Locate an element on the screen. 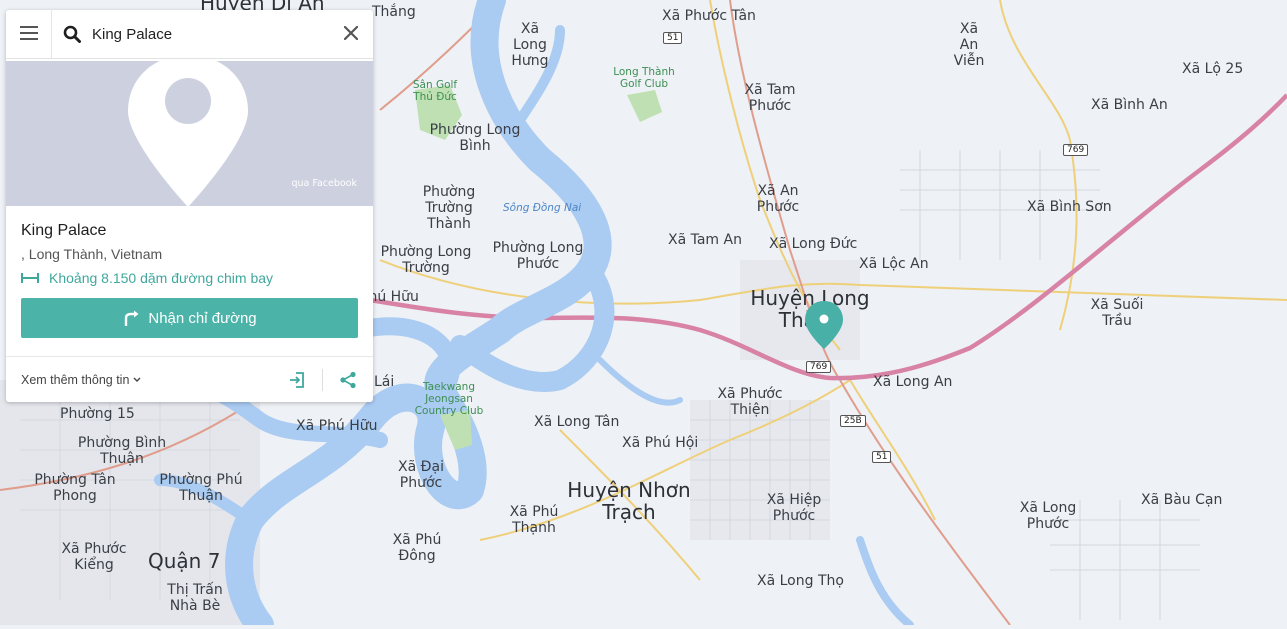 This screenshot has height=629, width=1287. ruler-icon is located at coordinates (30, 278).